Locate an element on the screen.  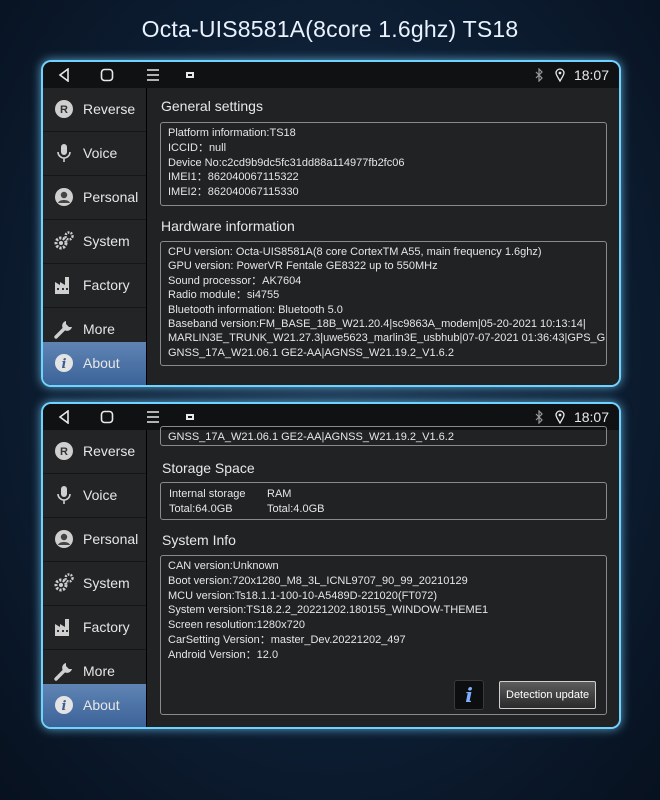
sysinfo-line: Android Version：12.0 is located at coordinates (223, 654).